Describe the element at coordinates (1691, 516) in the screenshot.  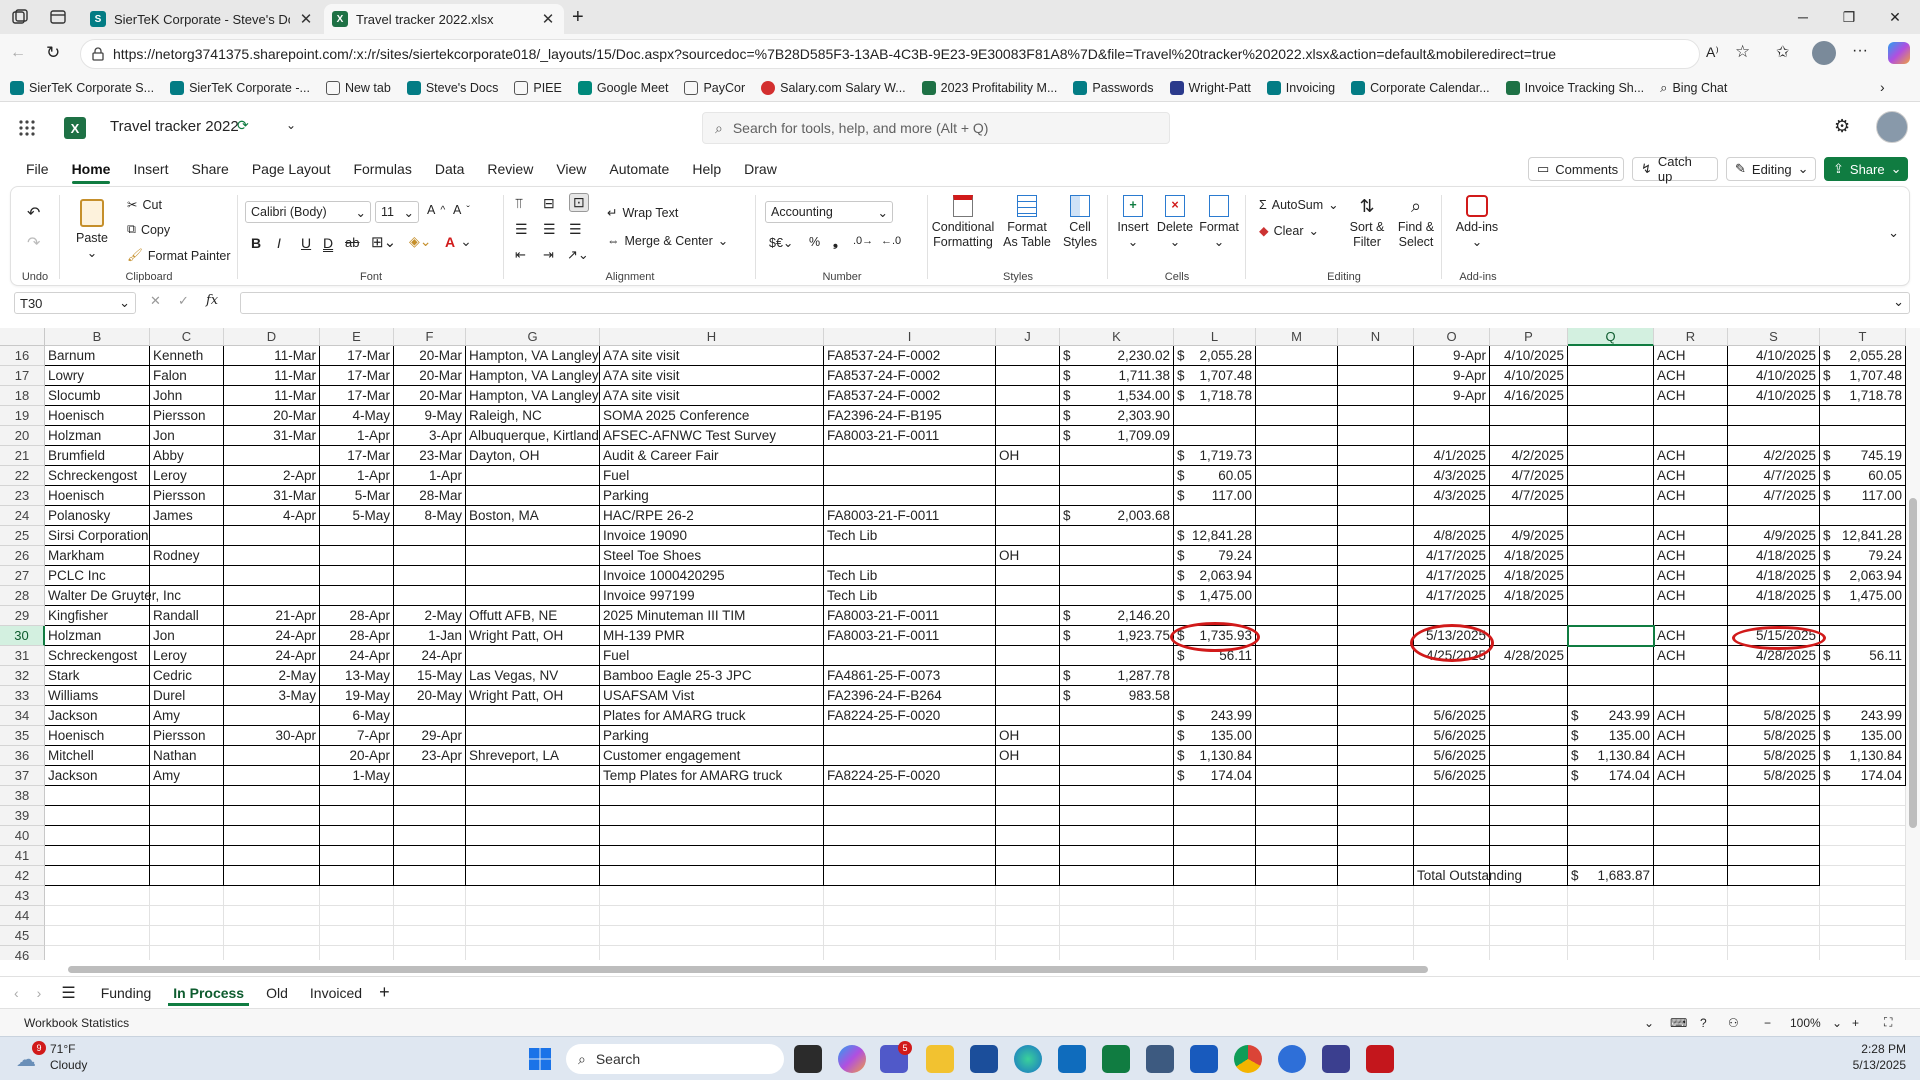
I see `cell-R24` at that location.